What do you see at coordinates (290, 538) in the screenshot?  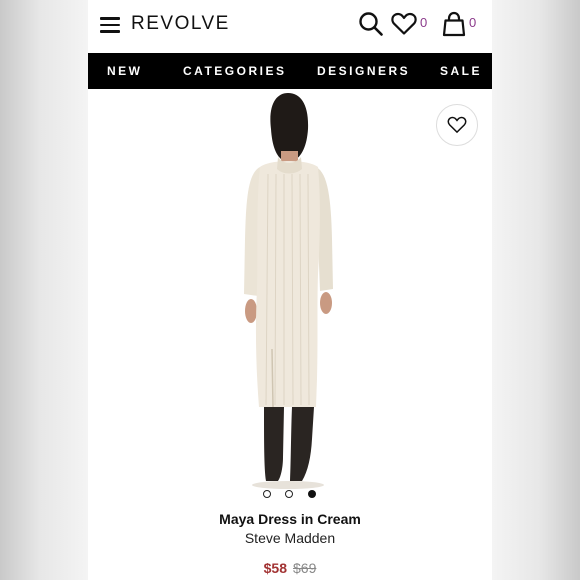 I see `product-brand: Steve Madden` at bounding box center [290, 538].